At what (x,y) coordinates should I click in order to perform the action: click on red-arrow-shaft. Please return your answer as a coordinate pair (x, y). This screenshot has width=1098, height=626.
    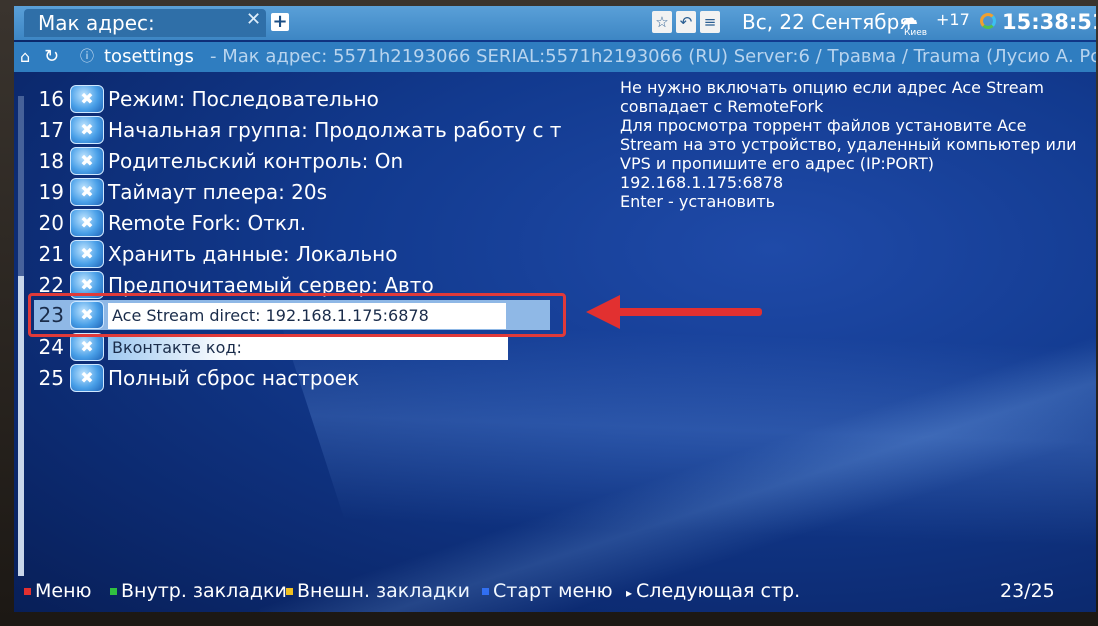
    Looking at the image, I should click on (687, 312).